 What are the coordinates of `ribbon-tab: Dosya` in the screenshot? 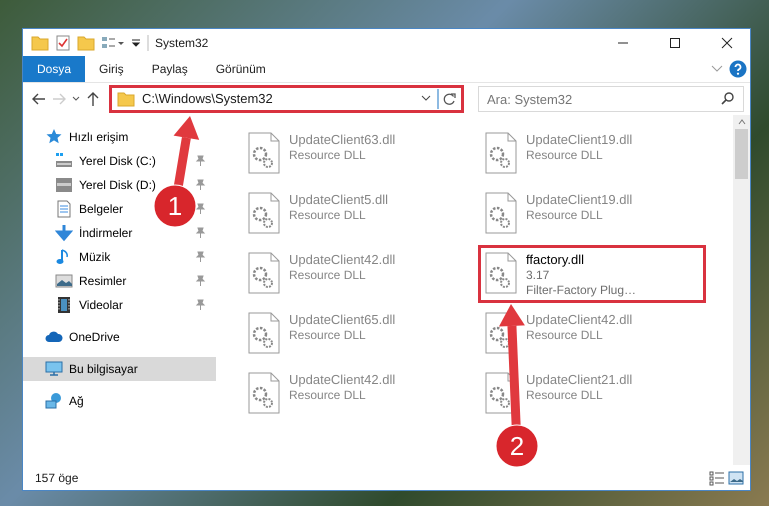 It's located at (54, 69).